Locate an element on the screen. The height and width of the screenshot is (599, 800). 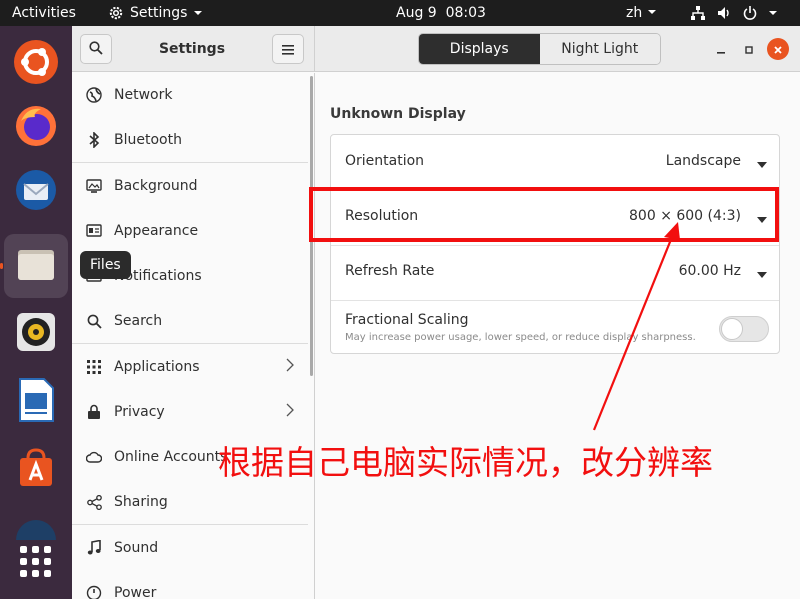
annotation-arrow is located at coordinates (636, 326).